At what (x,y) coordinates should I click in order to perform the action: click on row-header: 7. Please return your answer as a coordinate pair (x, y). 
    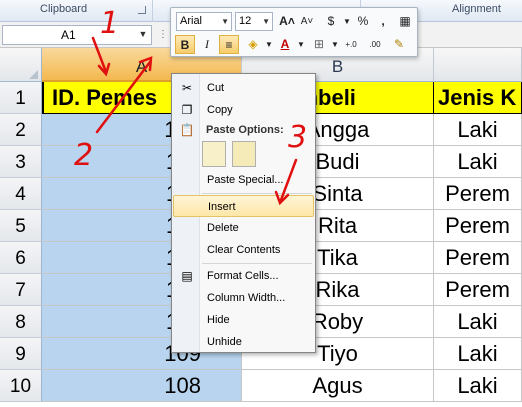
    Looking at the image, I should click on (21, 290).